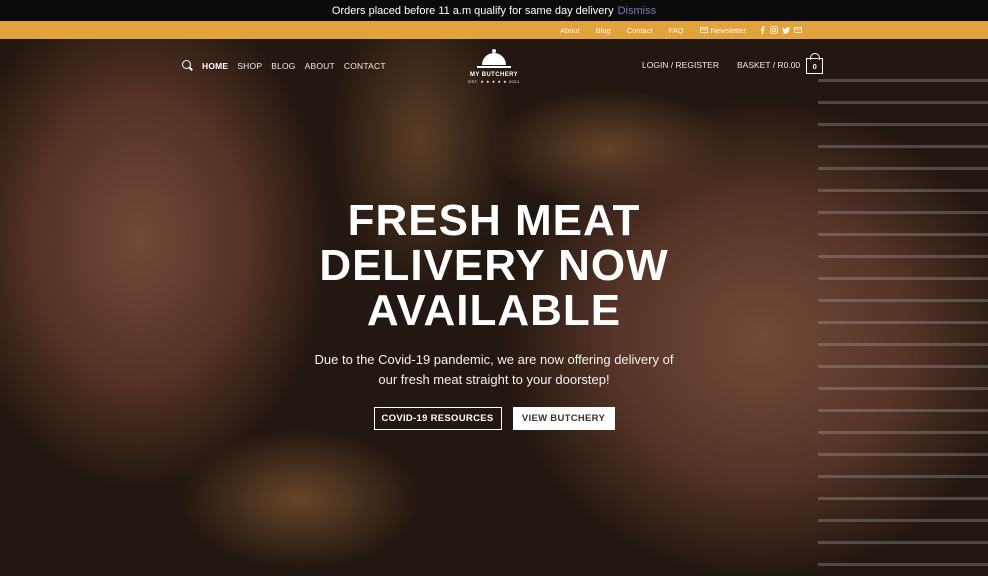 This screenshot has height=576, width=988. Describe the element at coordinates (676, 30) in the screenshot. I see `topbar-link-faq: FAQ` at that location.